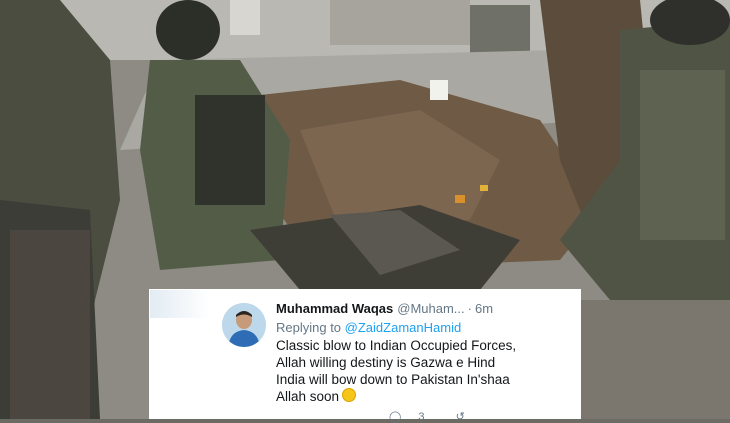 This screenshot has width=730, height=423. I want to click on reply-count: 3, so click(421, 417).